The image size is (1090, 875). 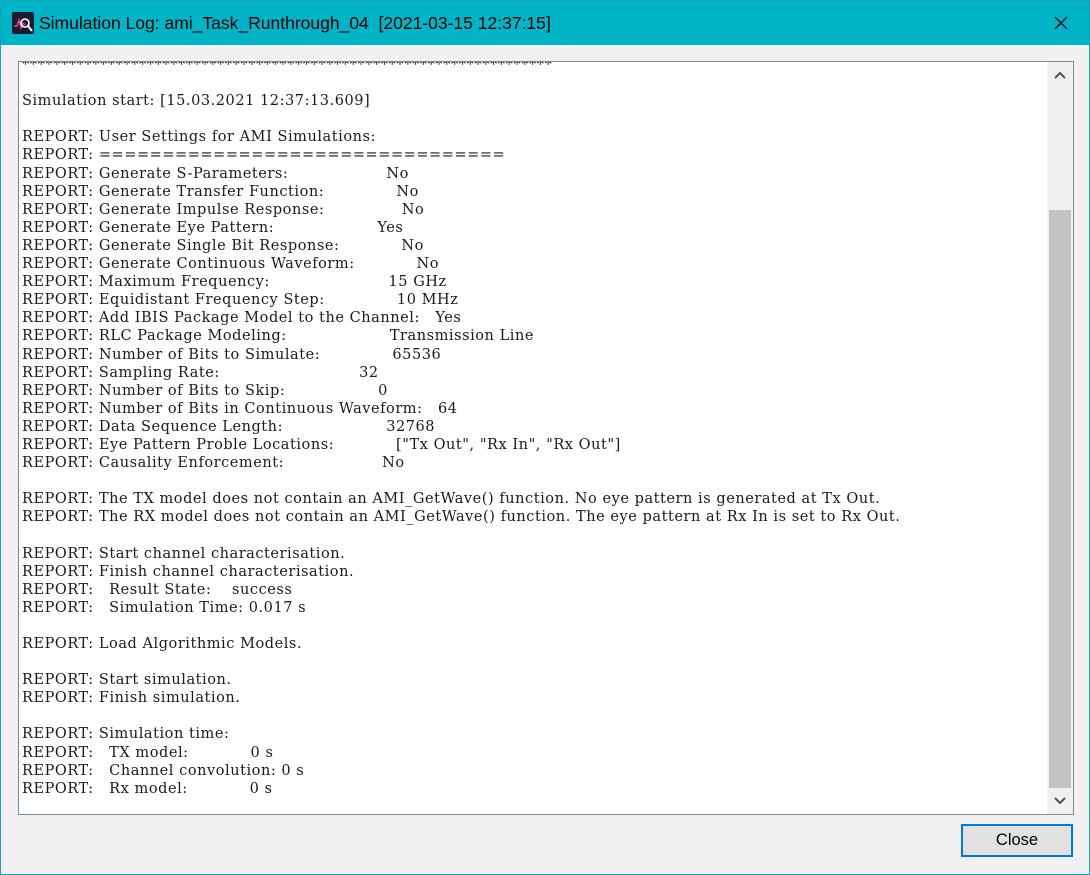 What do you see at coordinates (234, 282) in the screenshot?
I see `log-line: REPORT: Maximum Frequency: 15 GHz` at bounding box center [234, 282].